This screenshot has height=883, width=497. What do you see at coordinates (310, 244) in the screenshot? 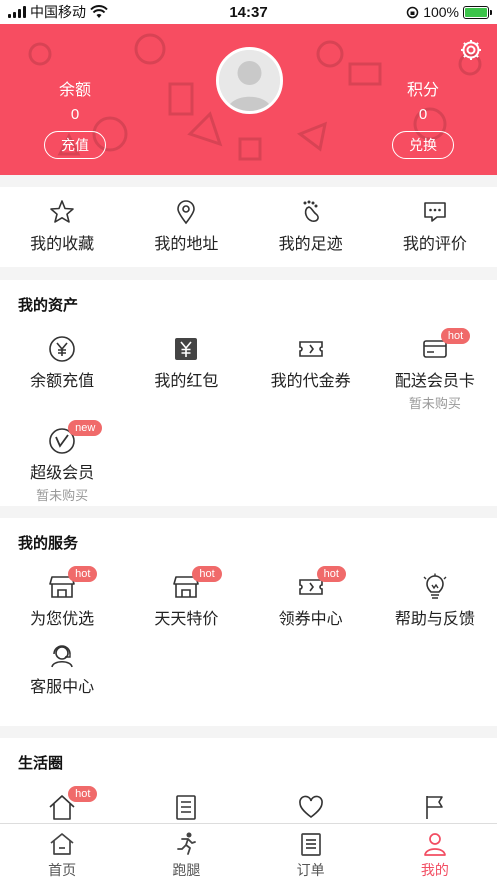
I see `quick-link-label: 我的足迹` at bounding box center [310, 244].